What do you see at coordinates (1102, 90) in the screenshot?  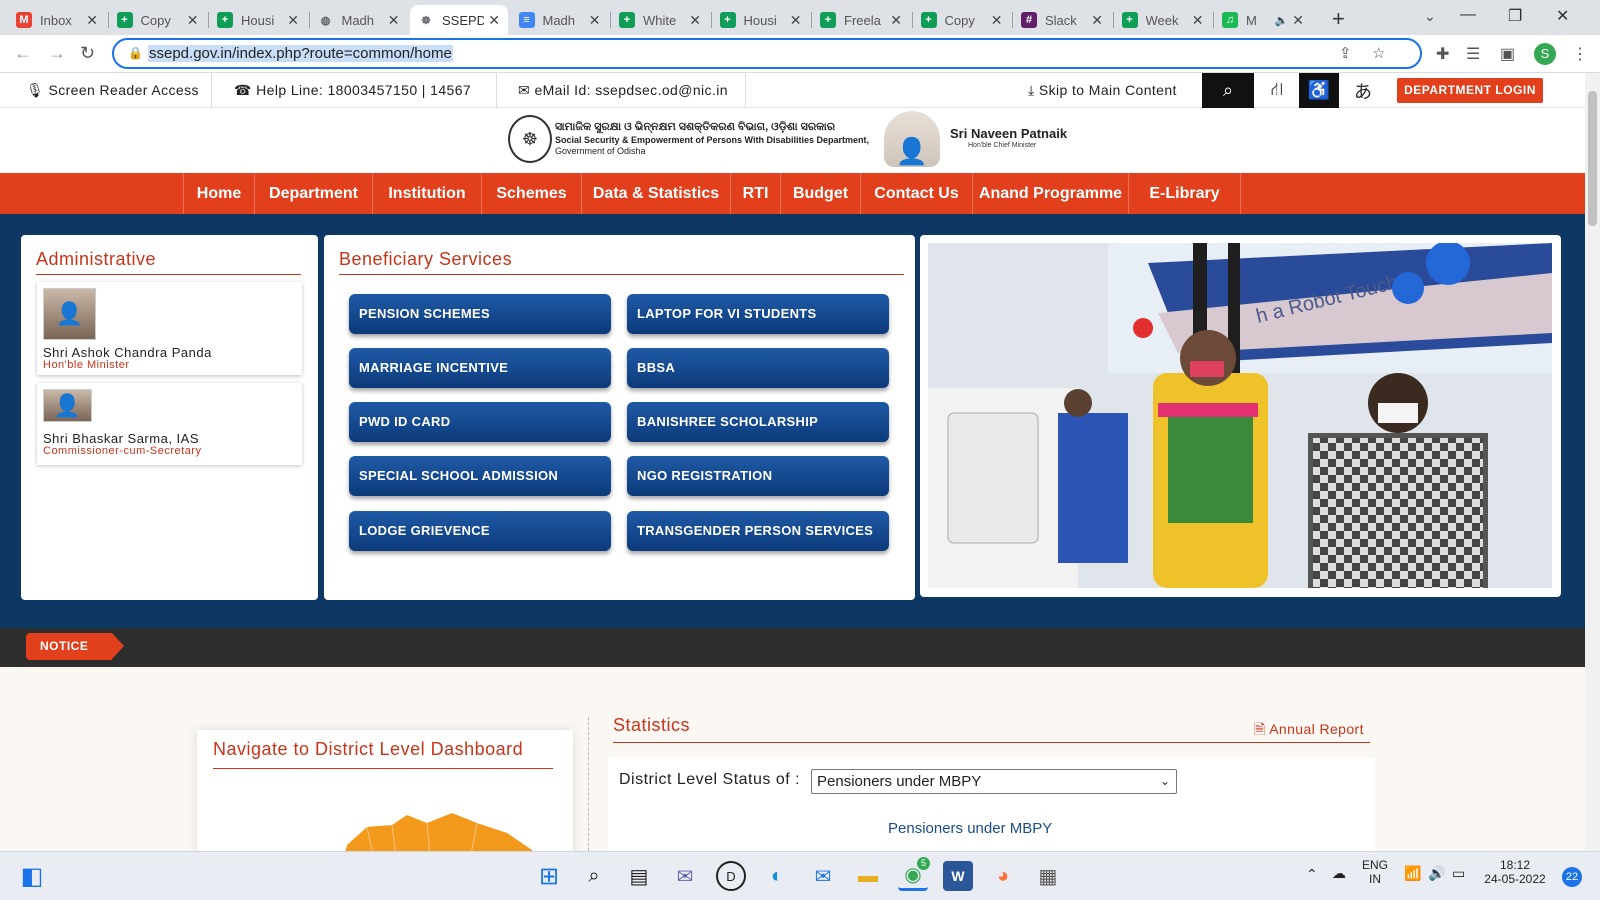 I see `skip-to-content-link: ⤓ Skip to Main Content` at bounding box center [1102, 90].